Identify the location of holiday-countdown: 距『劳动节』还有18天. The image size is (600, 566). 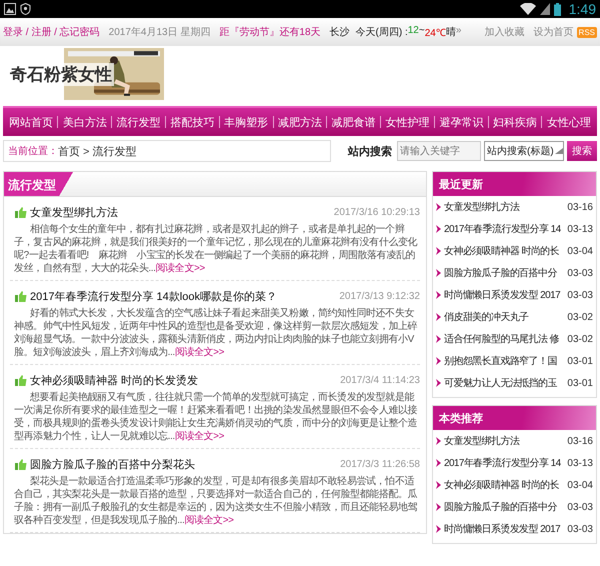
(270, 32).